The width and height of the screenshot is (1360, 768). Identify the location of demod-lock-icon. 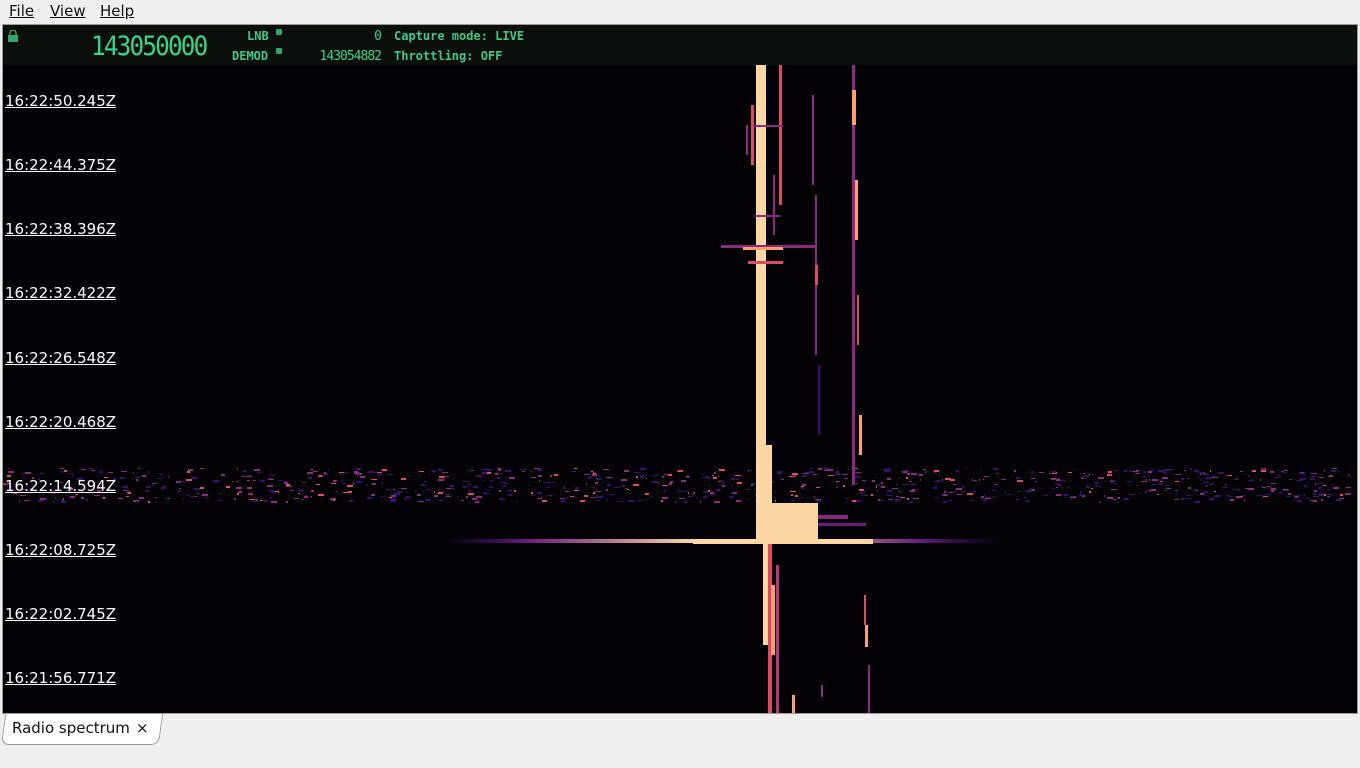
(279, 51).